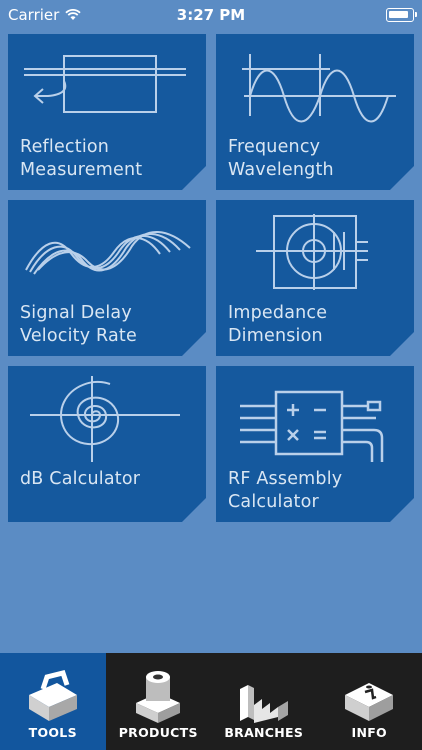 This screenshot has width=422, height=750. I want to click on reflection-icon, so click(107, 84).